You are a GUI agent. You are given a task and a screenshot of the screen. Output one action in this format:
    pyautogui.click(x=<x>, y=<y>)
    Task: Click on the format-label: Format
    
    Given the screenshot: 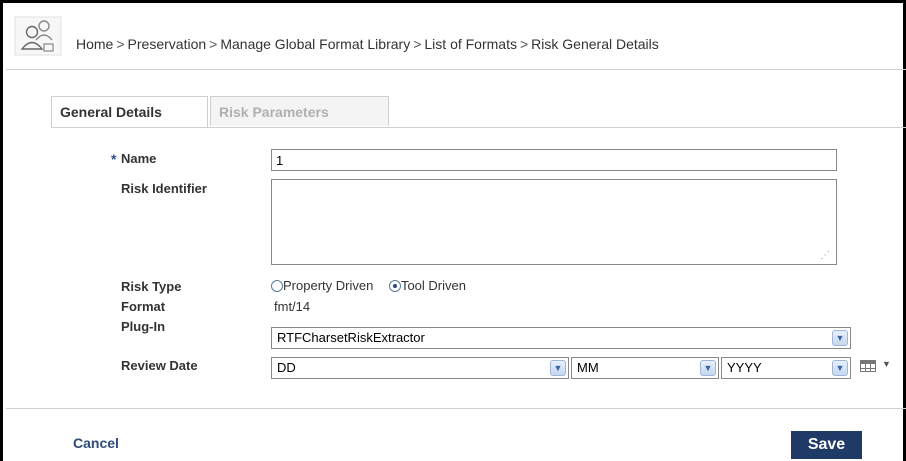 What is the action you would take?
    pyautogui.click(x=143, y=306)
    